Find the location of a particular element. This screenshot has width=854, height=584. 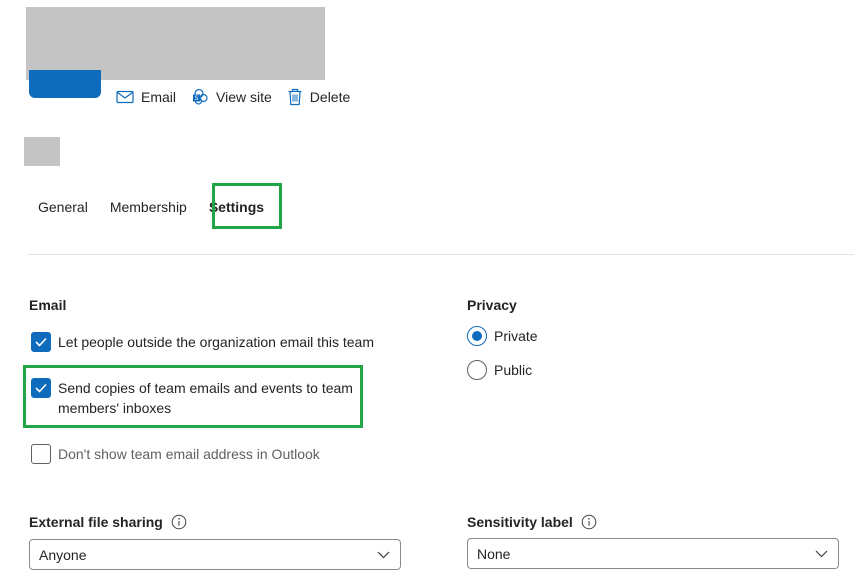

private-radio is located at coordinates (477, 336).